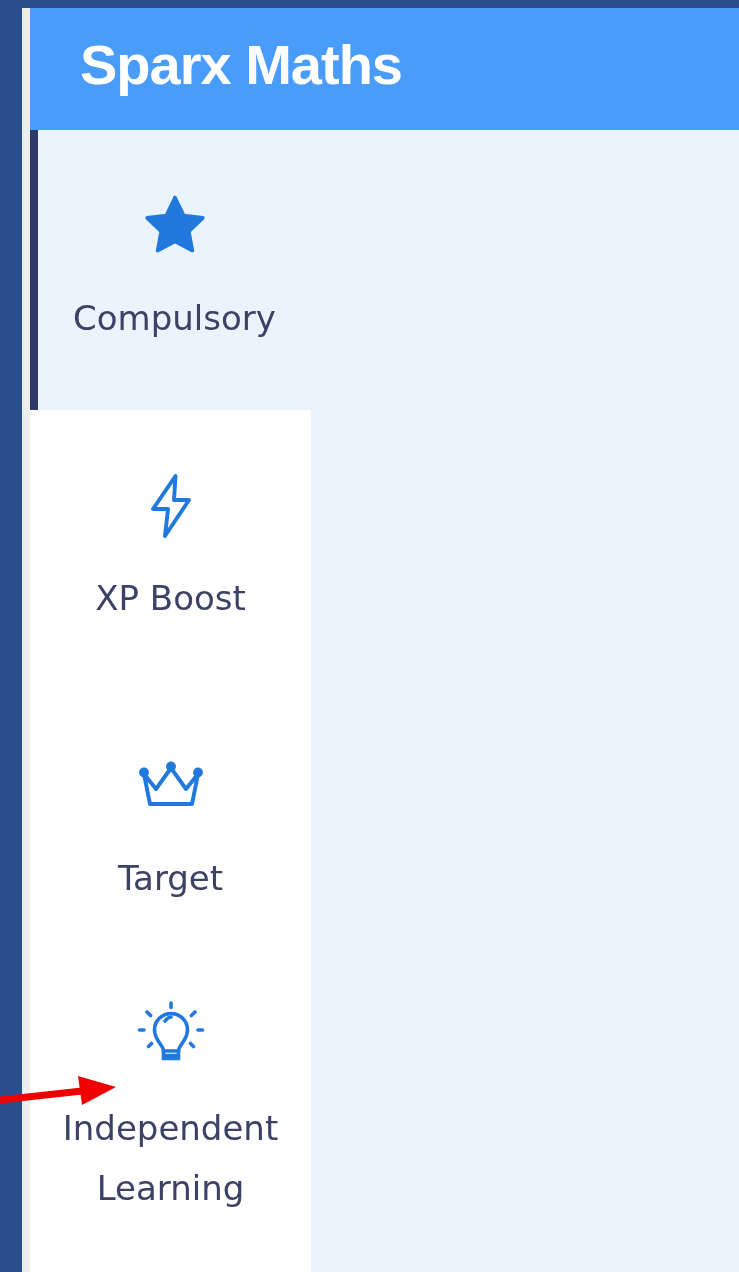 The width and height of the screenshot is (739, 1272). I want to click on nav-label: XP Boost, so click(170, 598).